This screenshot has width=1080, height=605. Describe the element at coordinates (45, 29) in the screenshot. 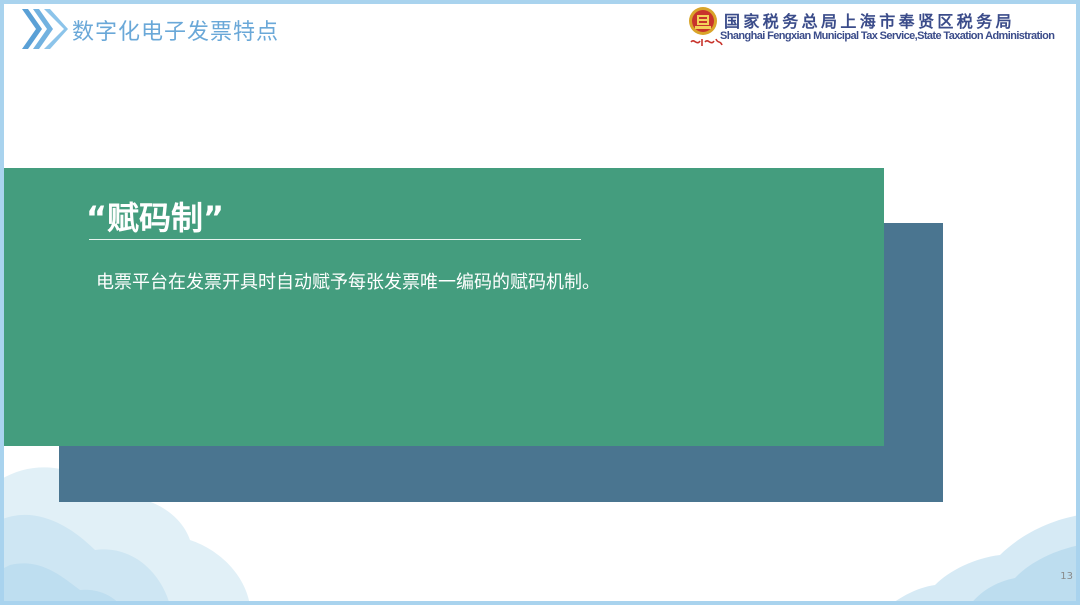

I see `triple-chevron-right-icon` at that location.